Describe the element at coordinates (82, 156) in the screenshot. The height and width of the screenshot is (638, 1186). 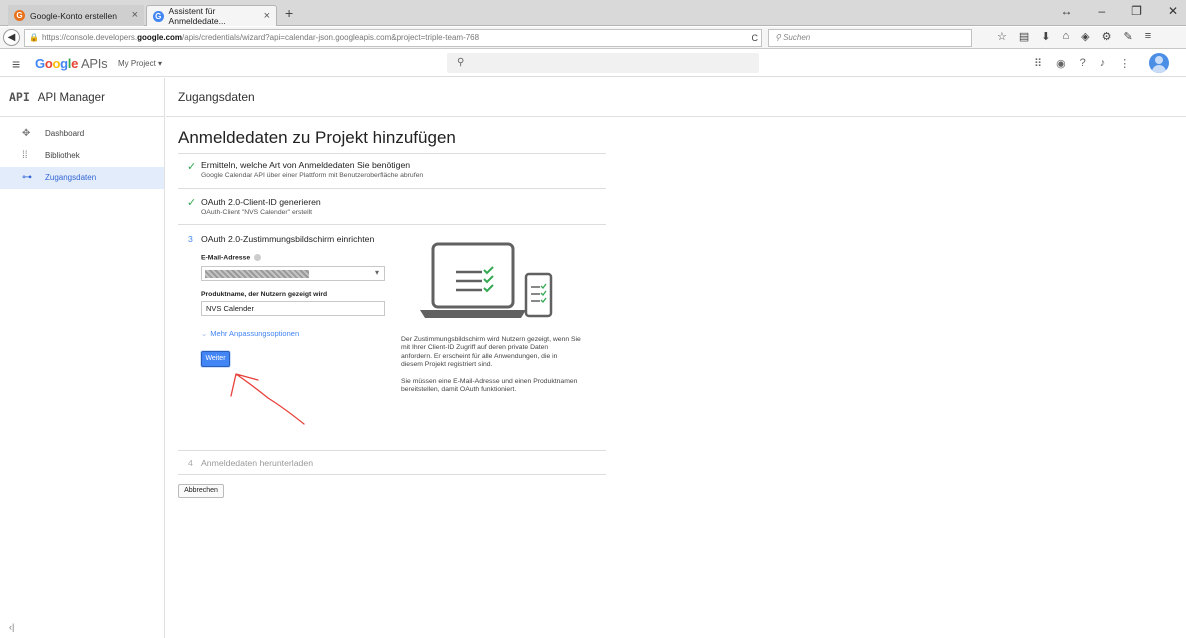
I see `sidebar-item-library: ⁞⁞ Bibliothek` at that location.